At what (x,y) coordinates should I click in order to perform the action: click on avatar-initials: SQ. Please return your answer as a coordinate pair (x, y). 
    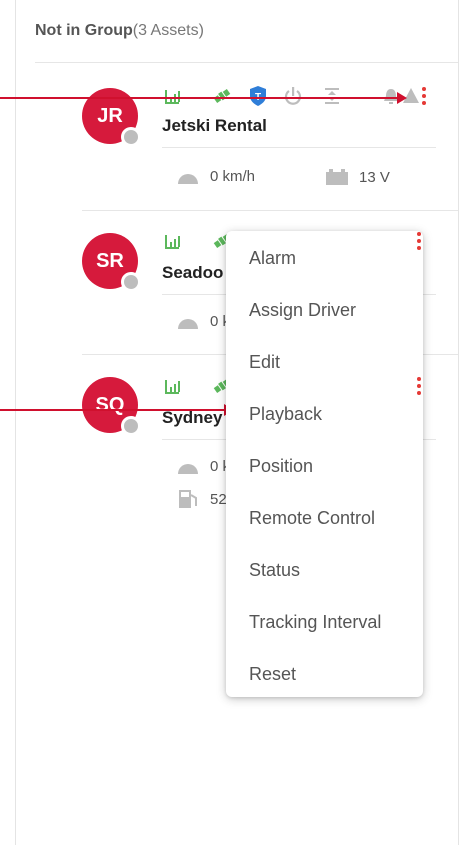
    Looking at the image, I should click on (110, 404).